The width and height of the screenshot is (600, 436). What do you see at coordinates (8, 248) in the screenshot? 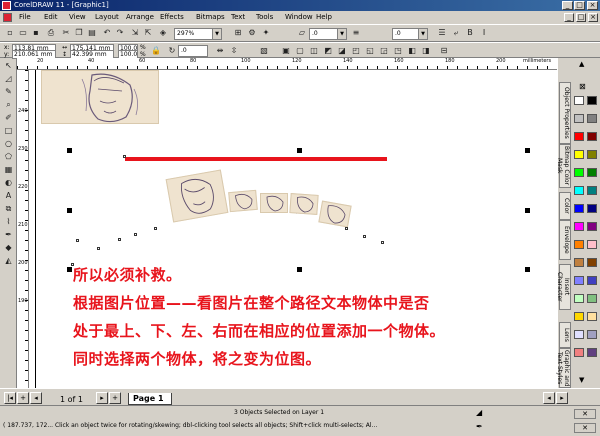
I see `fill-tool-icon: ◆` at bounding box center [8, 248].